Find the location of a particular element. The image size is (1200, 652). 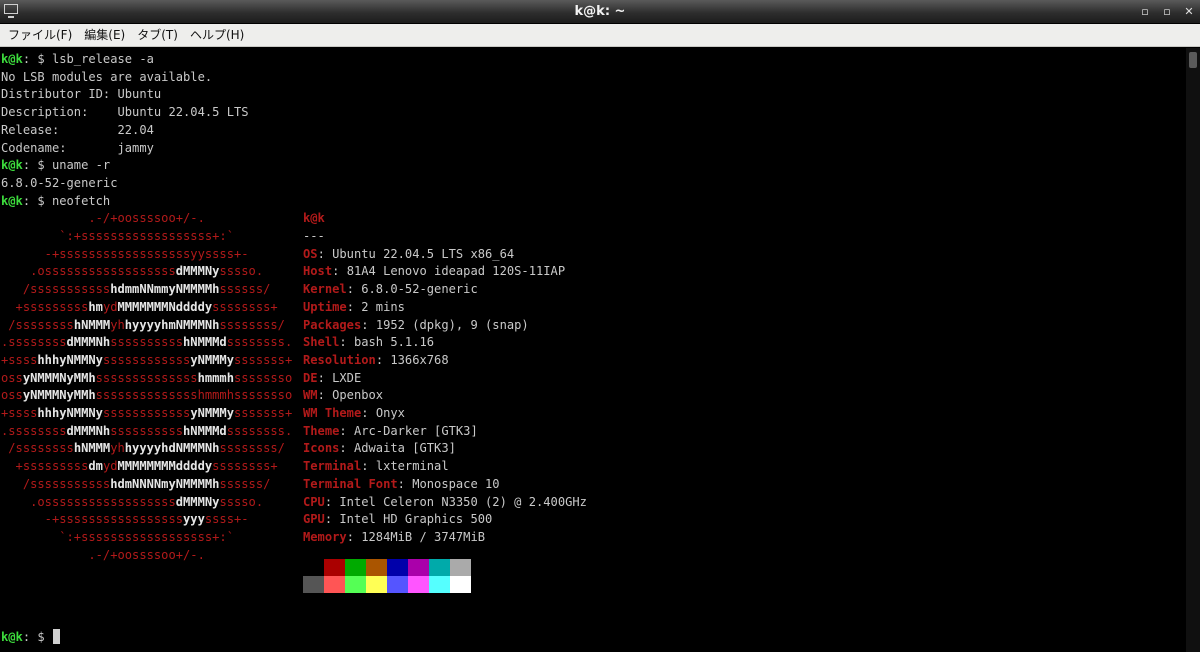

field-value: 2 mins is located at coordinates (383, 306).